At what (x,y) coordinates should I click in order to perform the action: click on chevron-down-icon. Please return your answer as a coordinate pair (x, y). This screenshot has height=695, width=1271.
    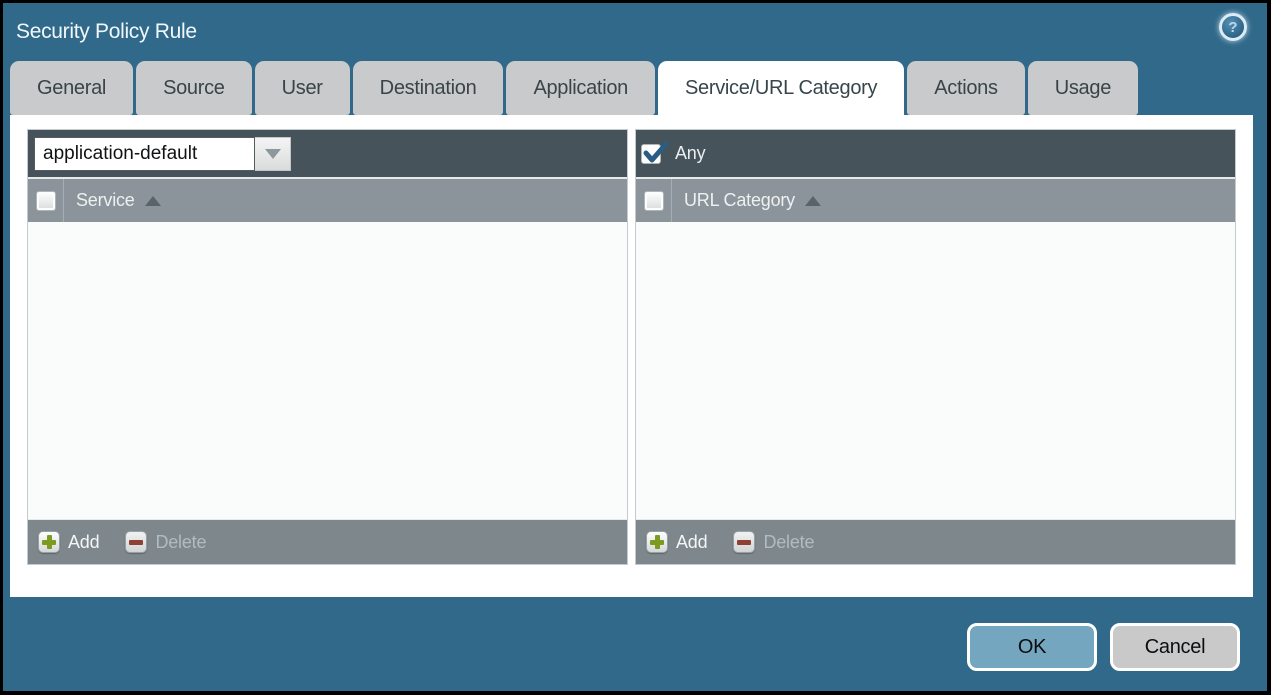
    Looking at the image, I should click on (272, 153).